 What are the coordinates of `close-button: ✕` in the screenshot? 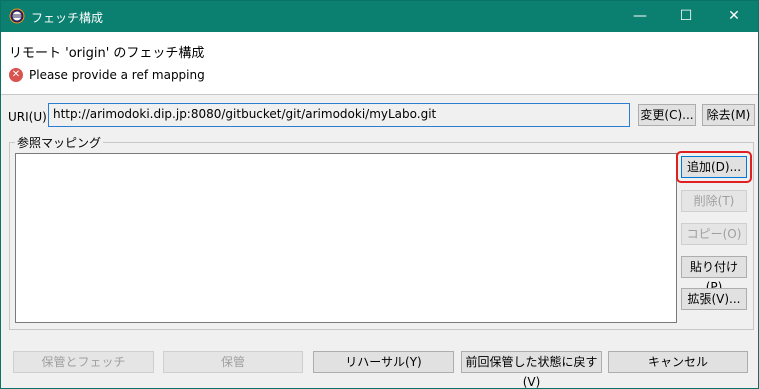 It's located at (734, 16).